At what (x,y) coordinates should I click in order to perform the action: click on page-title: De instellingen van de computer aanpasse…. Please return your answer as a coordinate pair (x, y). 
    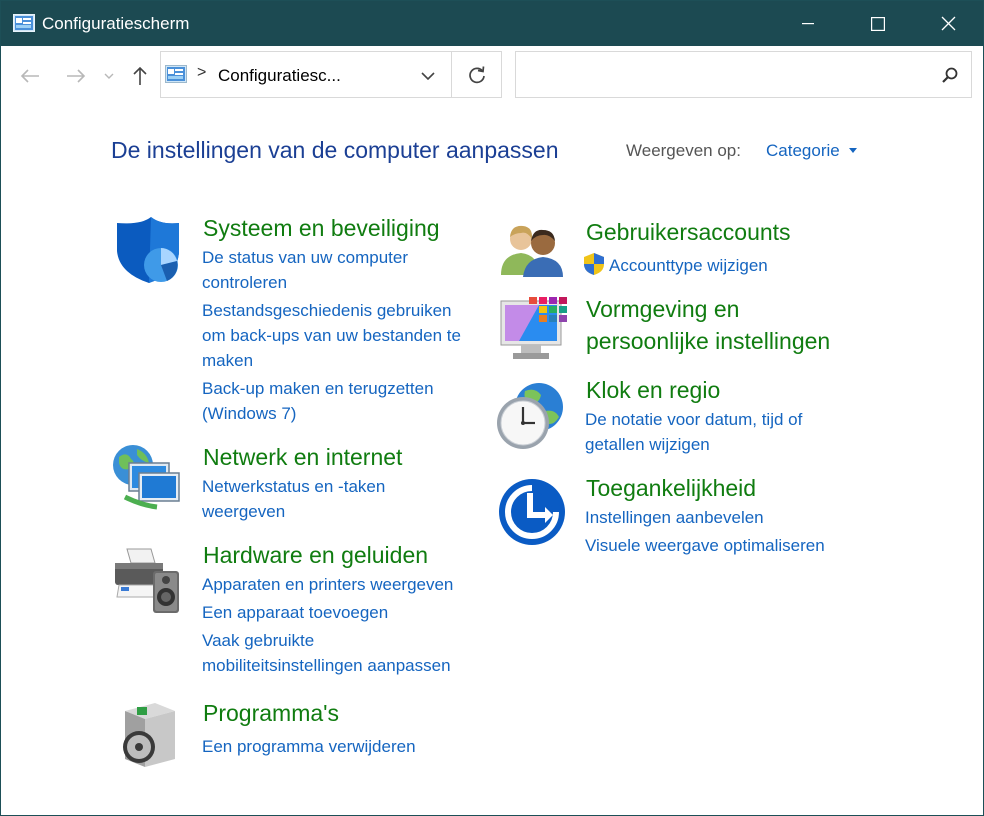
    Looking at the image, I should click on (335, 150).